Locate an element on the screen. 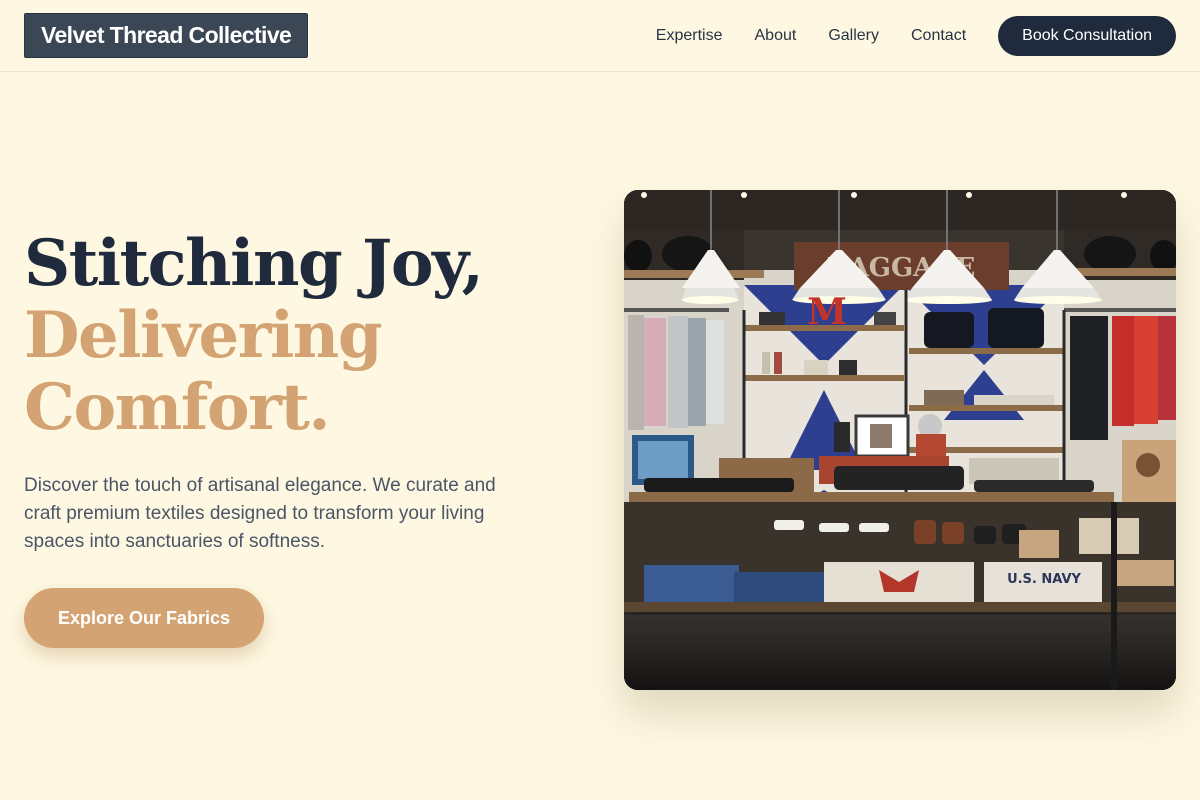 This screenshot has height=800, width=1200. shelf-letter: M is located at coordinates (827, 312).